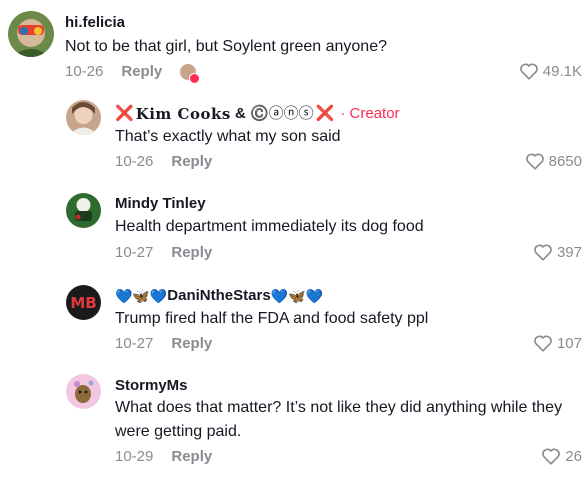 The height and width of the screenshot is (481, 588). I want to click on comment-date: 10-29, so click(134, 456).